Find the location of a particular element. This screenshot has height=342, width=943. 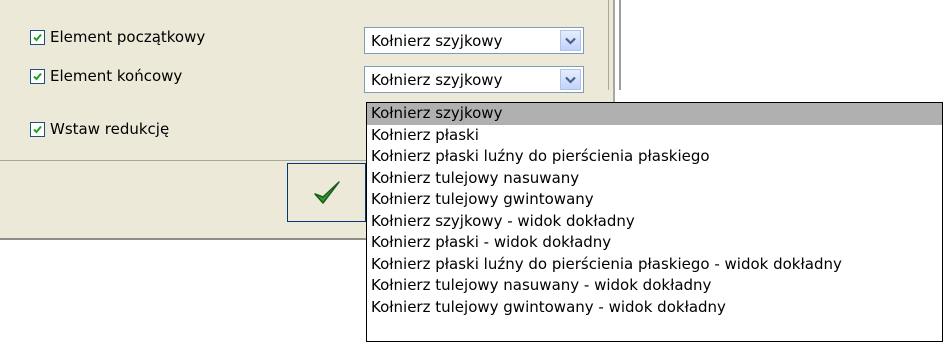

dropdown-option: Kołnierz szyjkowy is located at coordinates (654, 114).